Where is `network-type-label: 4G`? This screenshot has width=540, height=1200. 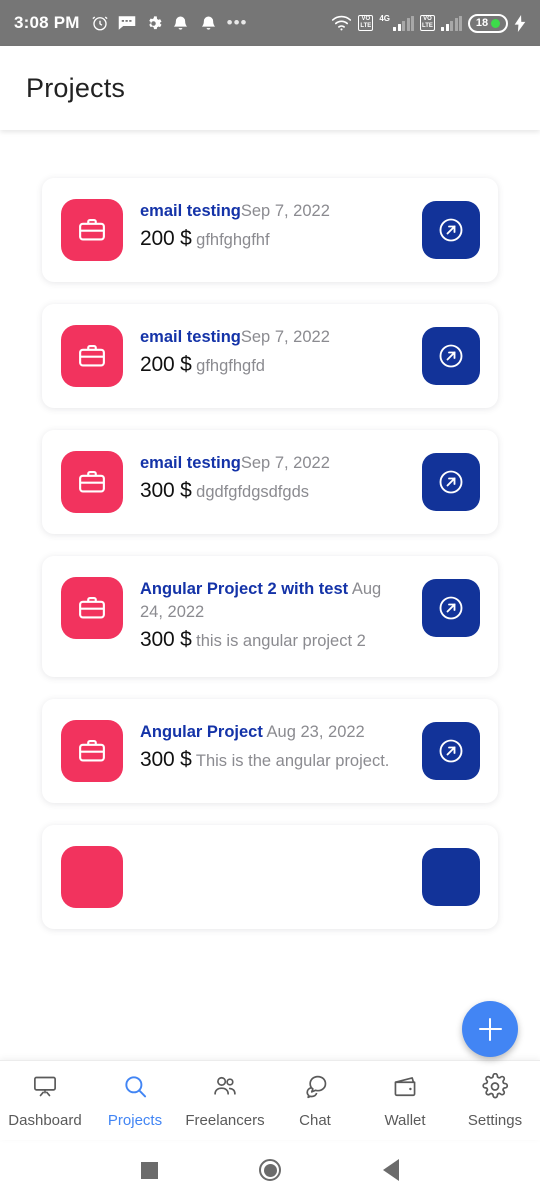 network-type-label: 4G is located at coordinates (384, 18).